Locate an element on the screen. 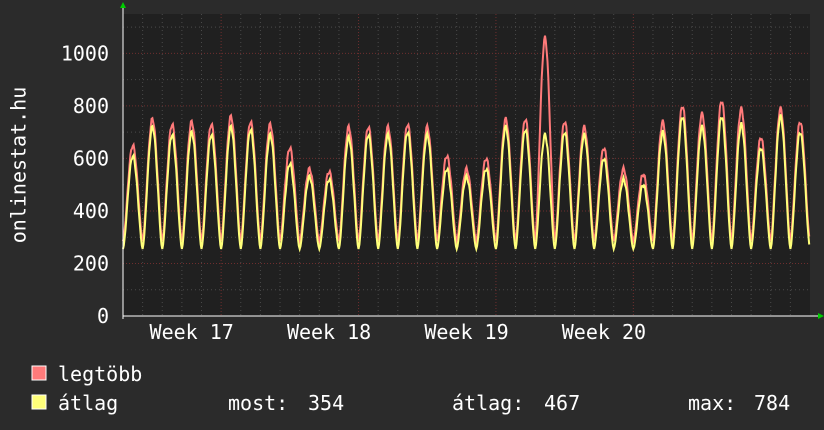 Image resolution: width=824 pixels, height=430 pixels. x-axis-arrow is located at coordinates (821, 316).